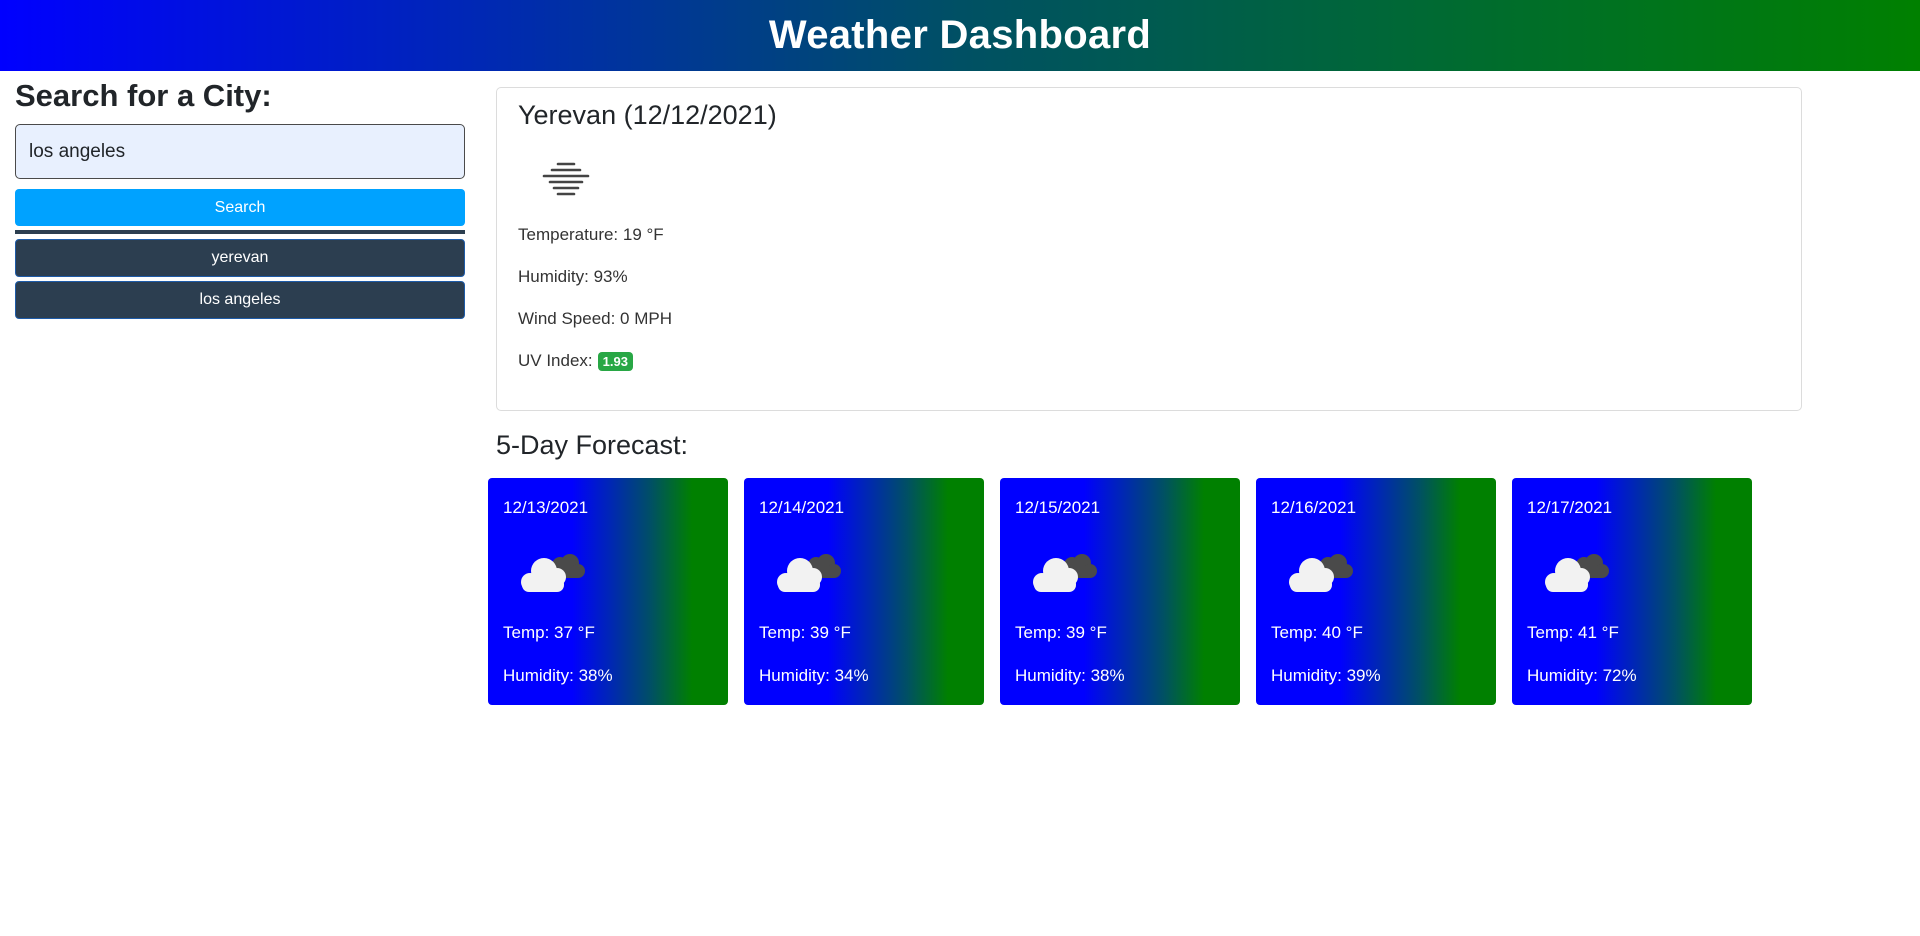  I want to click on forecast-date: 12/13/2021, so click(546, 507).